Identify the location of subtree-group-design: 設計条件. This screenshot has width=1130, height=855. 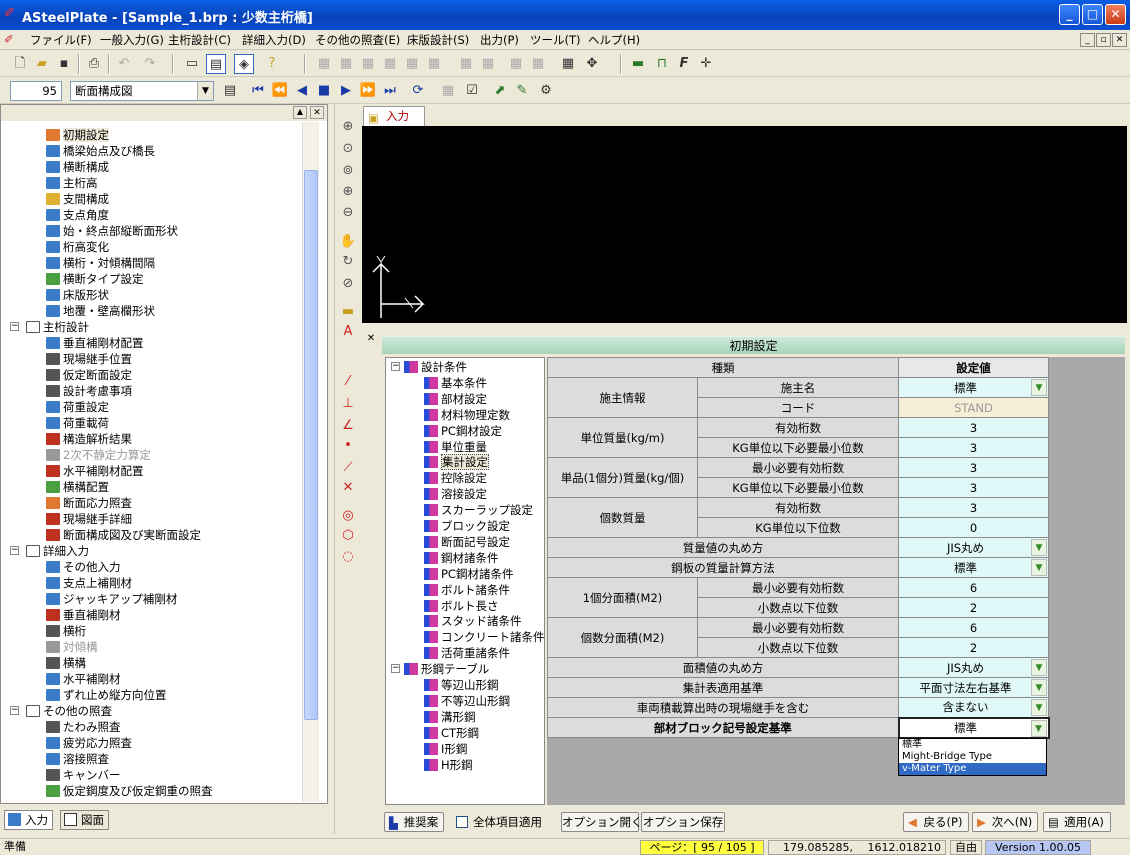
(435, 367).